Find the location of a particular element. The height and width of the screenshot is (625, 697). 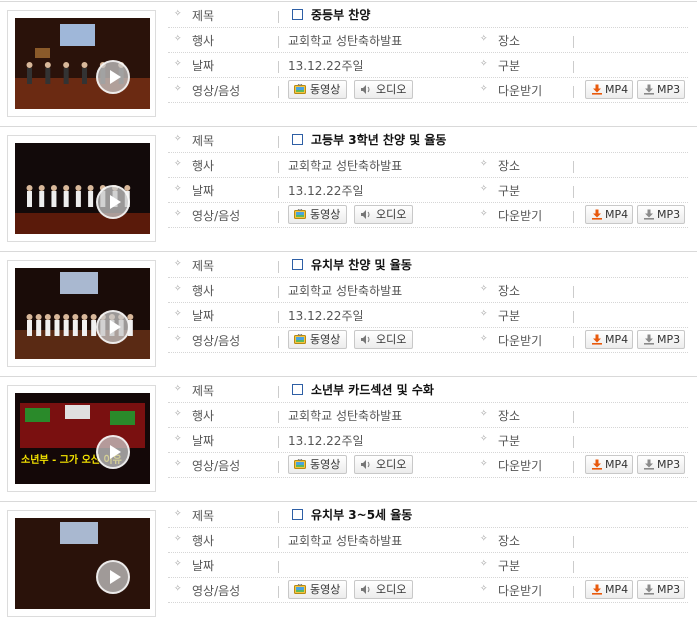

item-title: 중등부 찬양 is located at coordinates (340, 15).